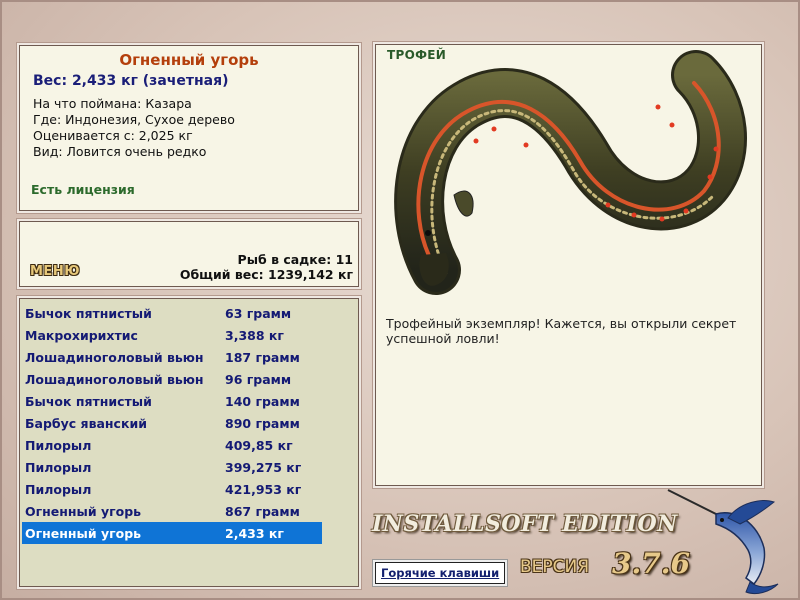 The image size is (800, 600). I want to click on license-status: Есть лицензия, so click(83, 189).